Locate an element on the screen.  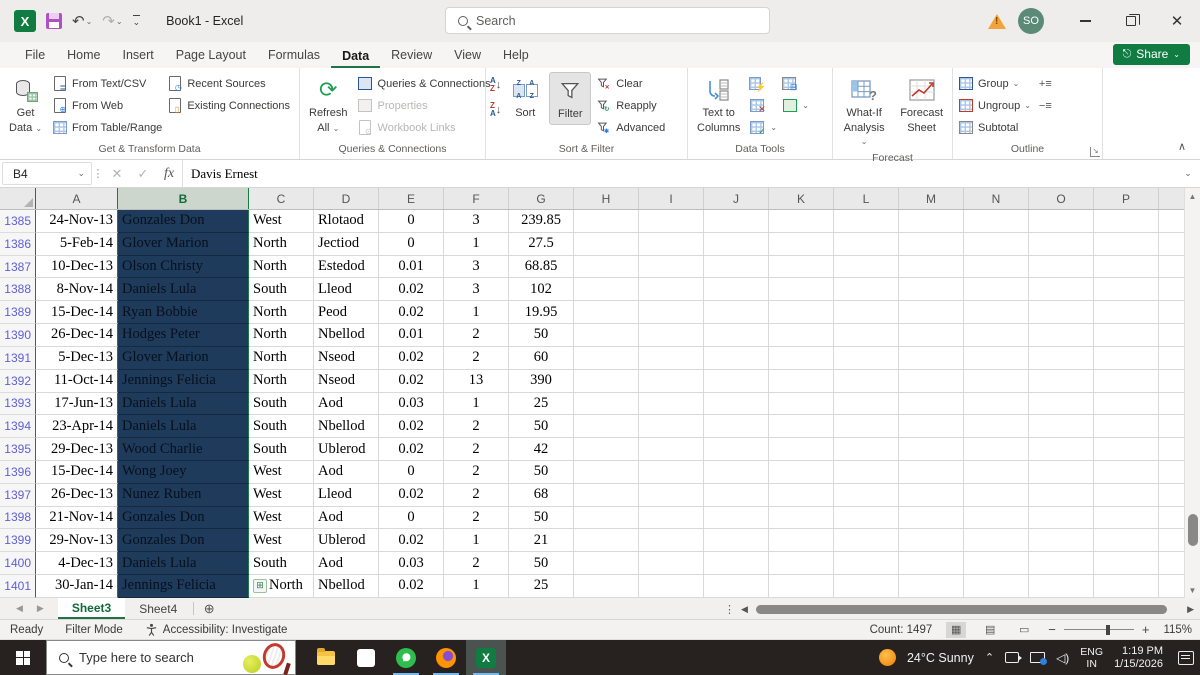
cell-K1401 is located at coordinates (801, 586).